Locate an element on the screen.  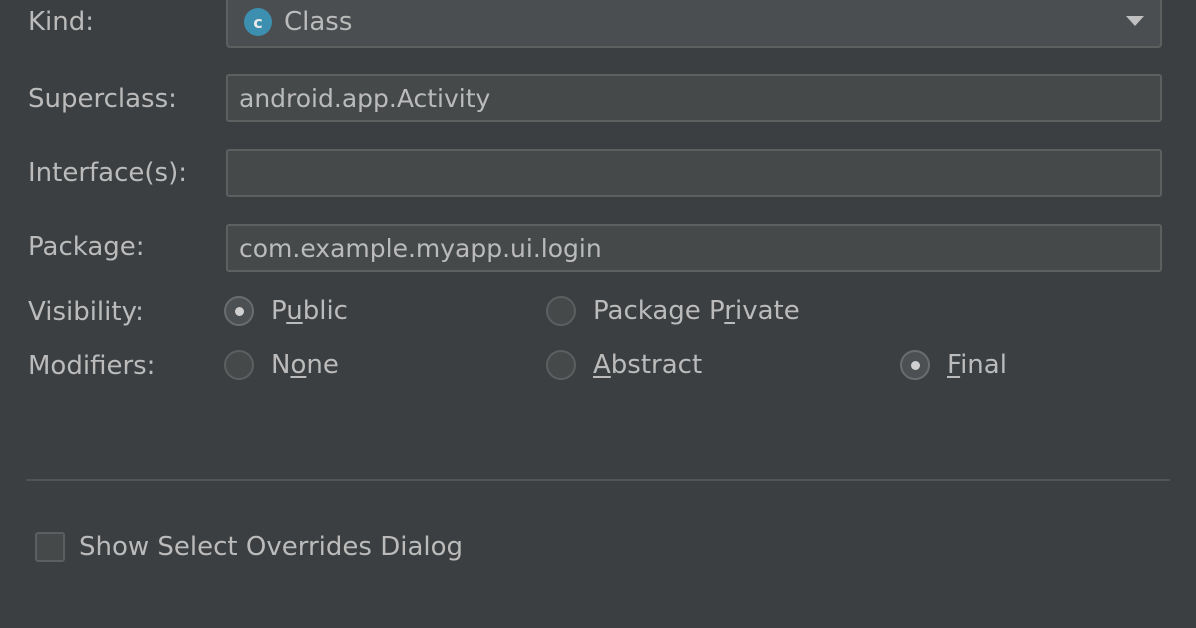
radio-label-none: None is located at coordinates (305, 365).